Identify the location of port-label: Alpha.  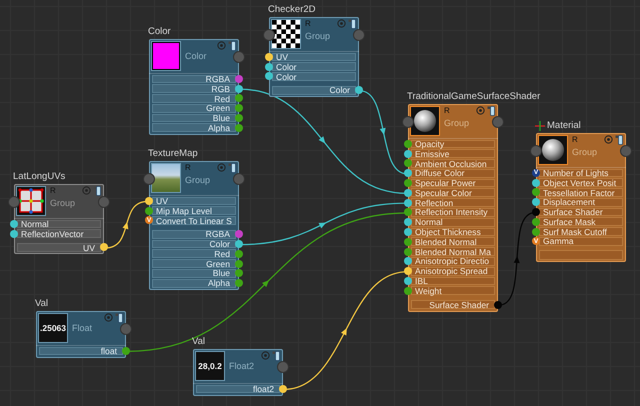
(219, 128).